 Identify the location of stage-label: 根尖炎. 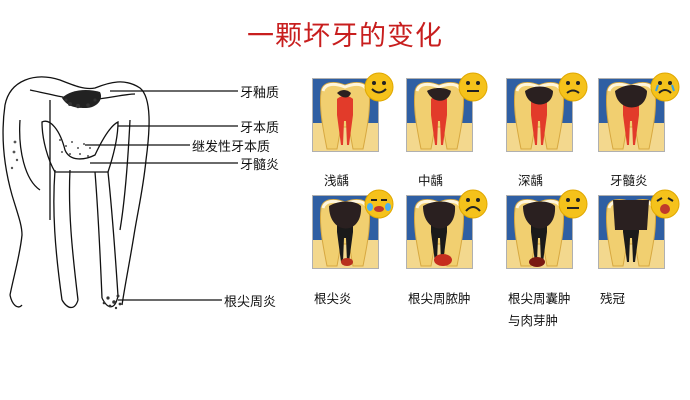
(333, 298).